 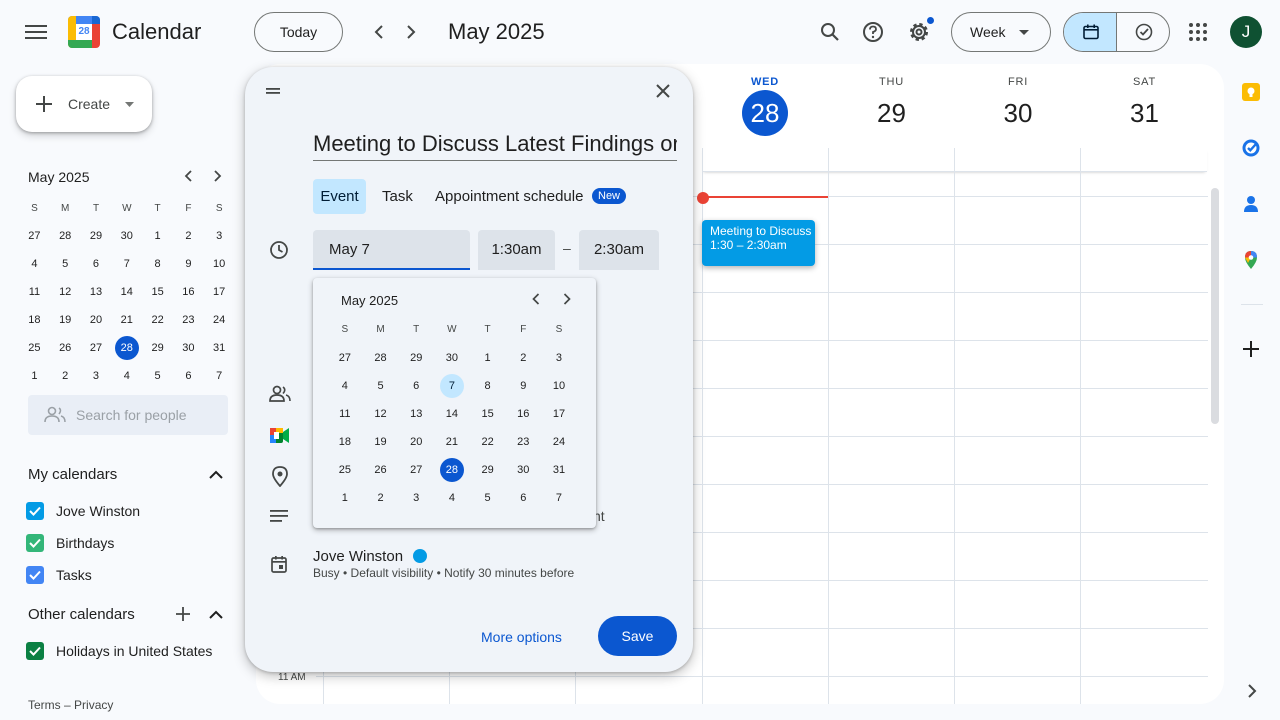 What do you see at coordinates (218, 176) in the screenshot?
I see `mini-calendar-next` at bounding box center [218, 176].